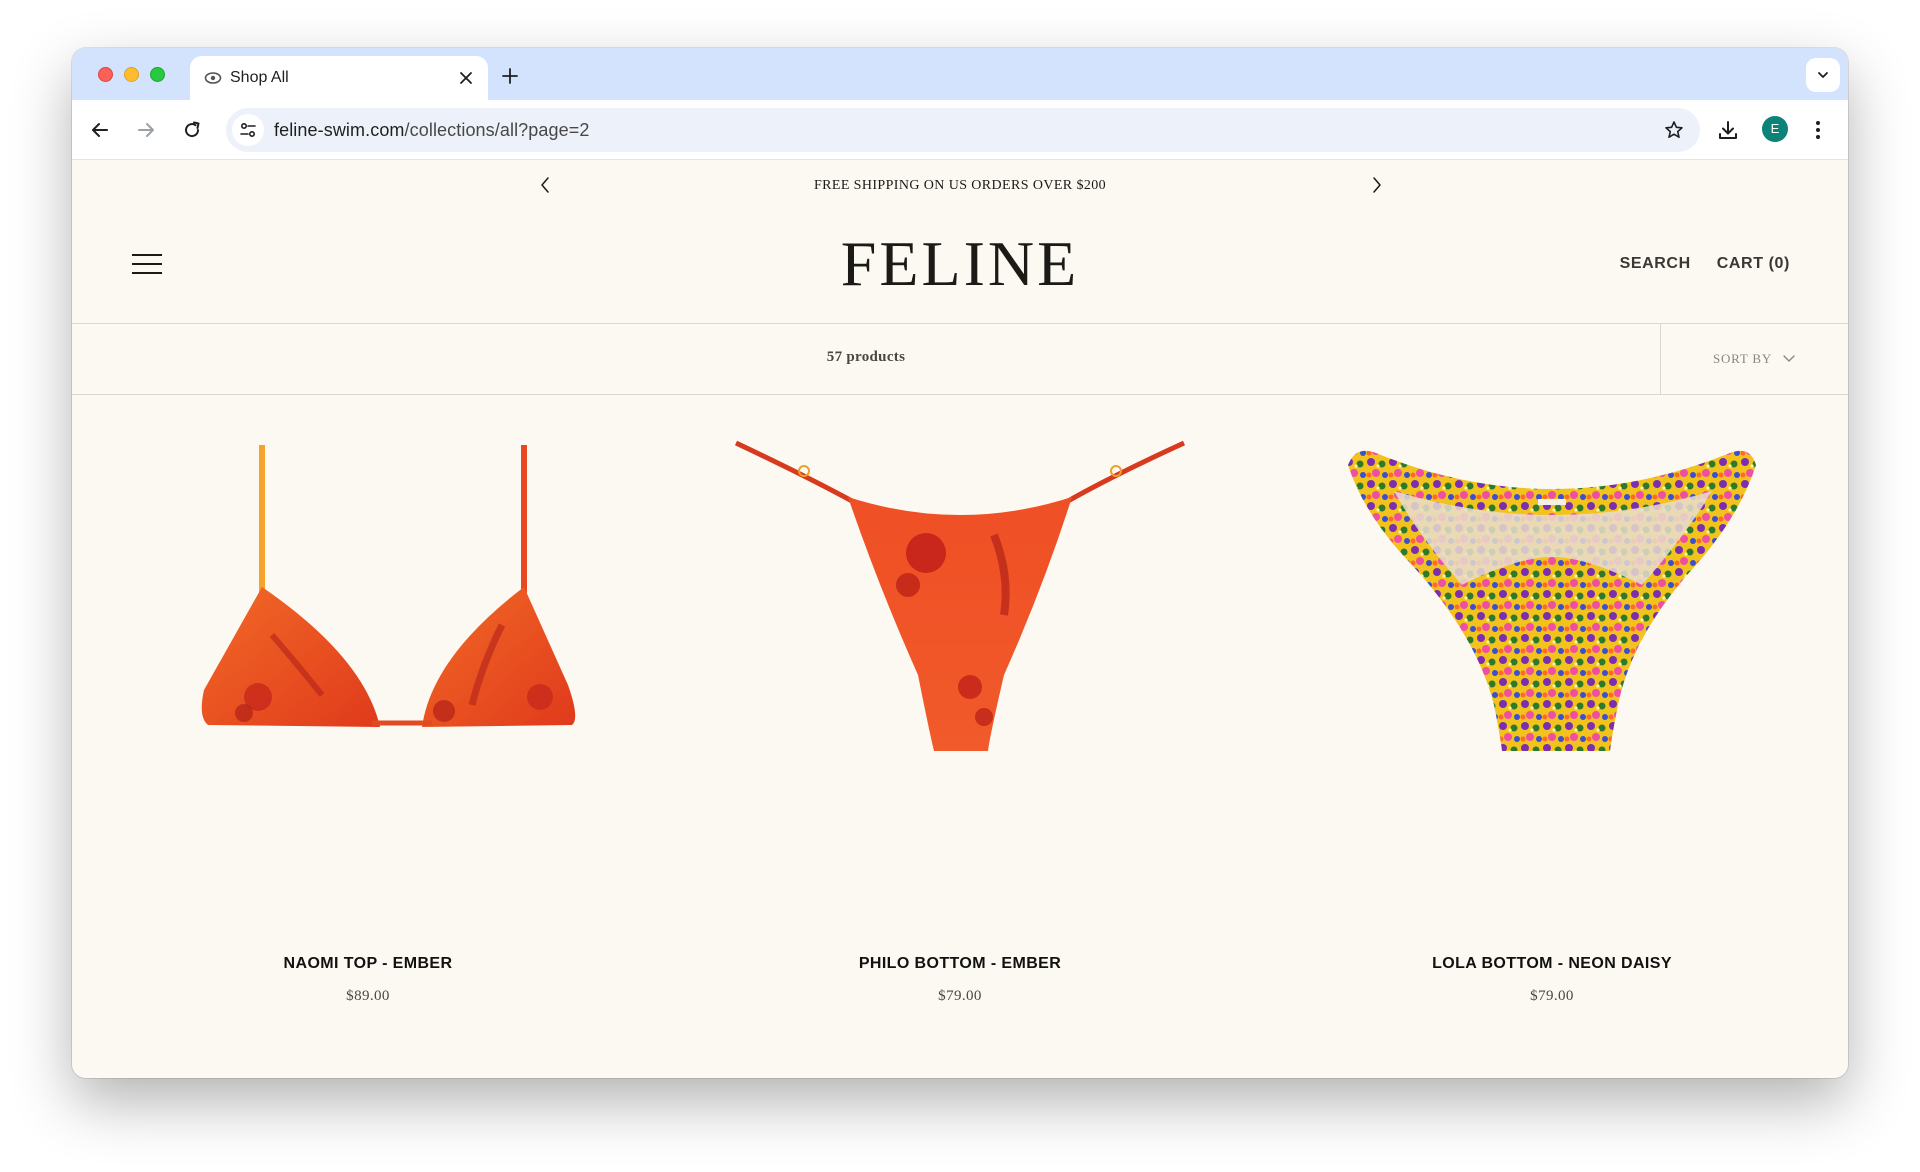 The width and height of the screenshot is (1920, 1172). Describe the element at coordinates (339, 78) in the screenshot. I see `tab-shop-all: Shop All` at that location.